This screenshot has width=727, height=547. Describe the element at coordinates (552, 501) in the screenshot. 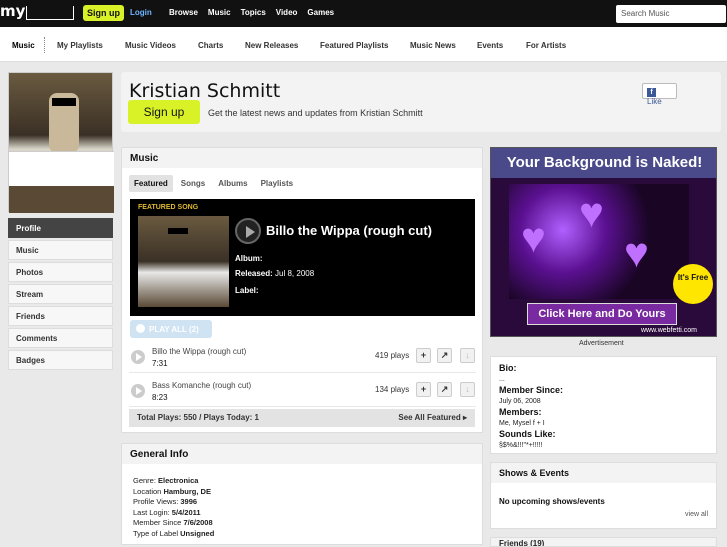

I see `no-shows-text: No upcoming shows/events` at that location.